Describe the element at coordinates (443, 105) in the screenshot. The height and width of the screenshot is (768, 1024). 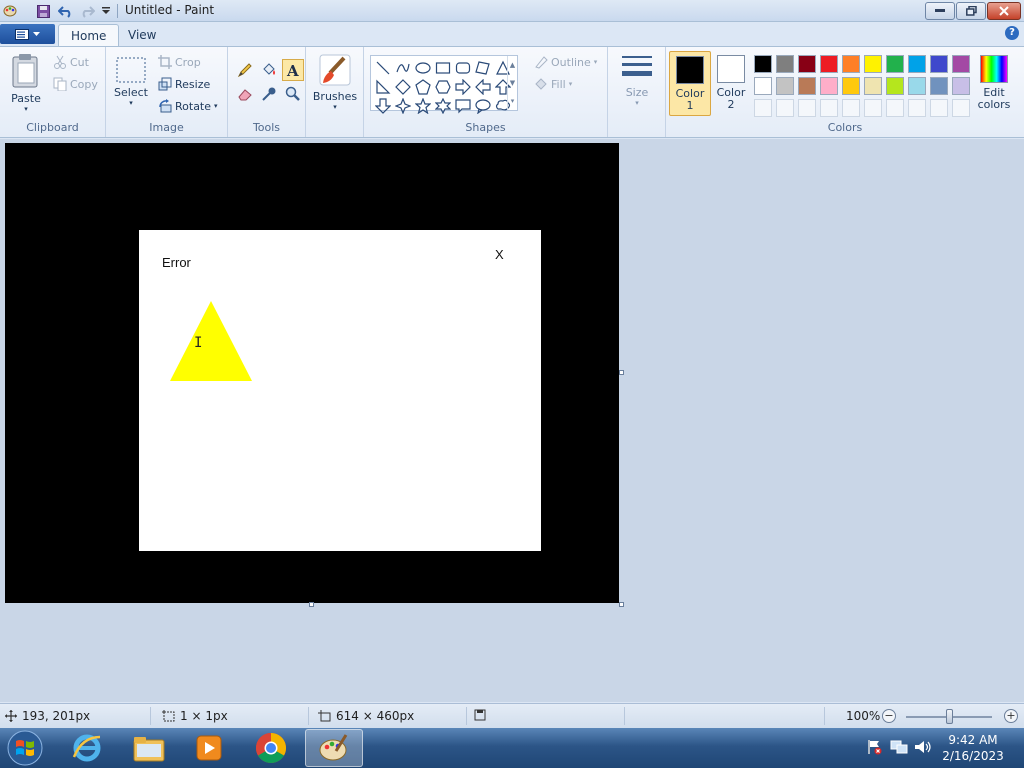
I see `six-point-star-shape-icon` at that location.